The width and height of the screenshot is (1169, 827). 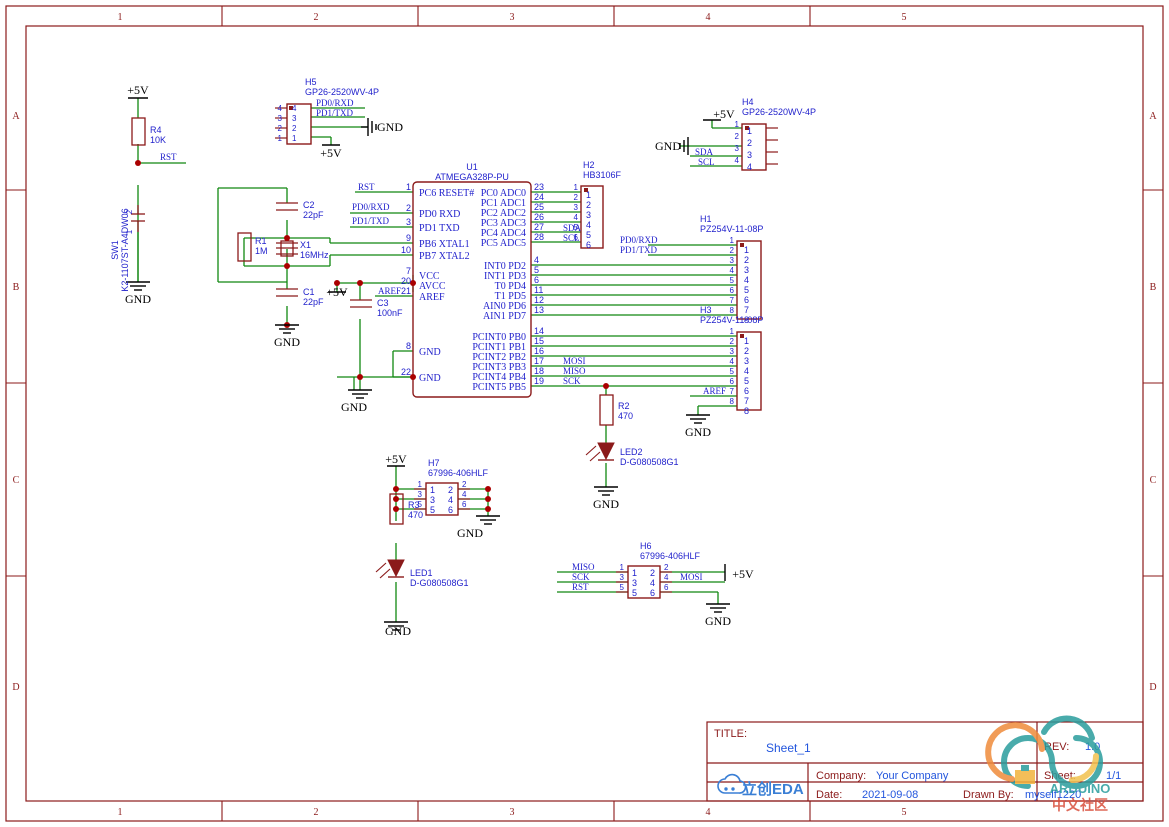 I want to click on h5-outer-pin-3: 3, so click(x=280, y=118).